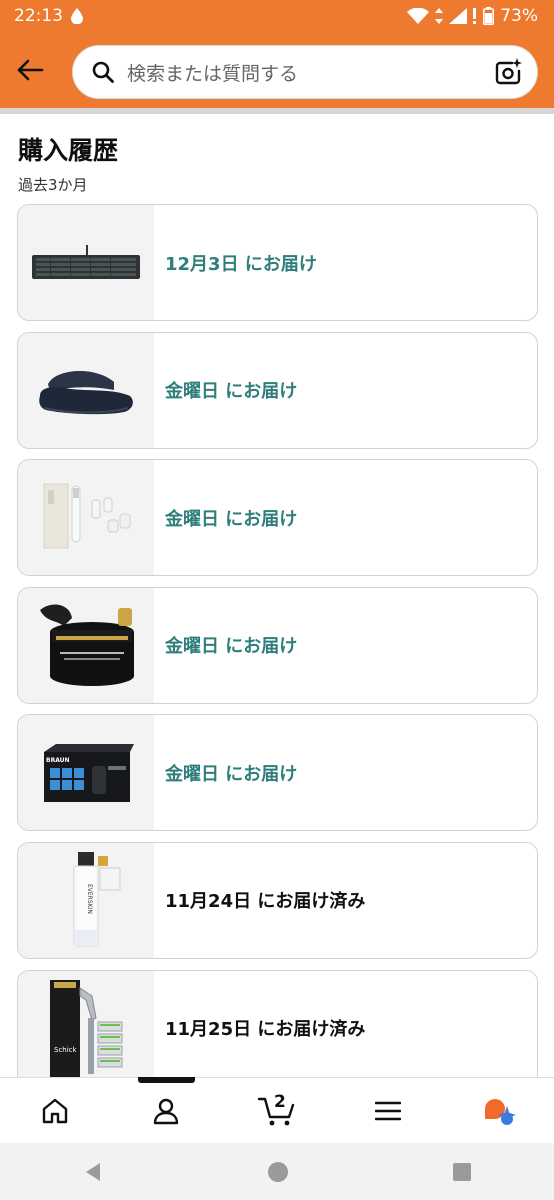 This screenshot has height=1200, width=554. What do you see at coordinates (86, 393) in the screenshot?
I see `slipper-image` at bounding box center [86, 393].